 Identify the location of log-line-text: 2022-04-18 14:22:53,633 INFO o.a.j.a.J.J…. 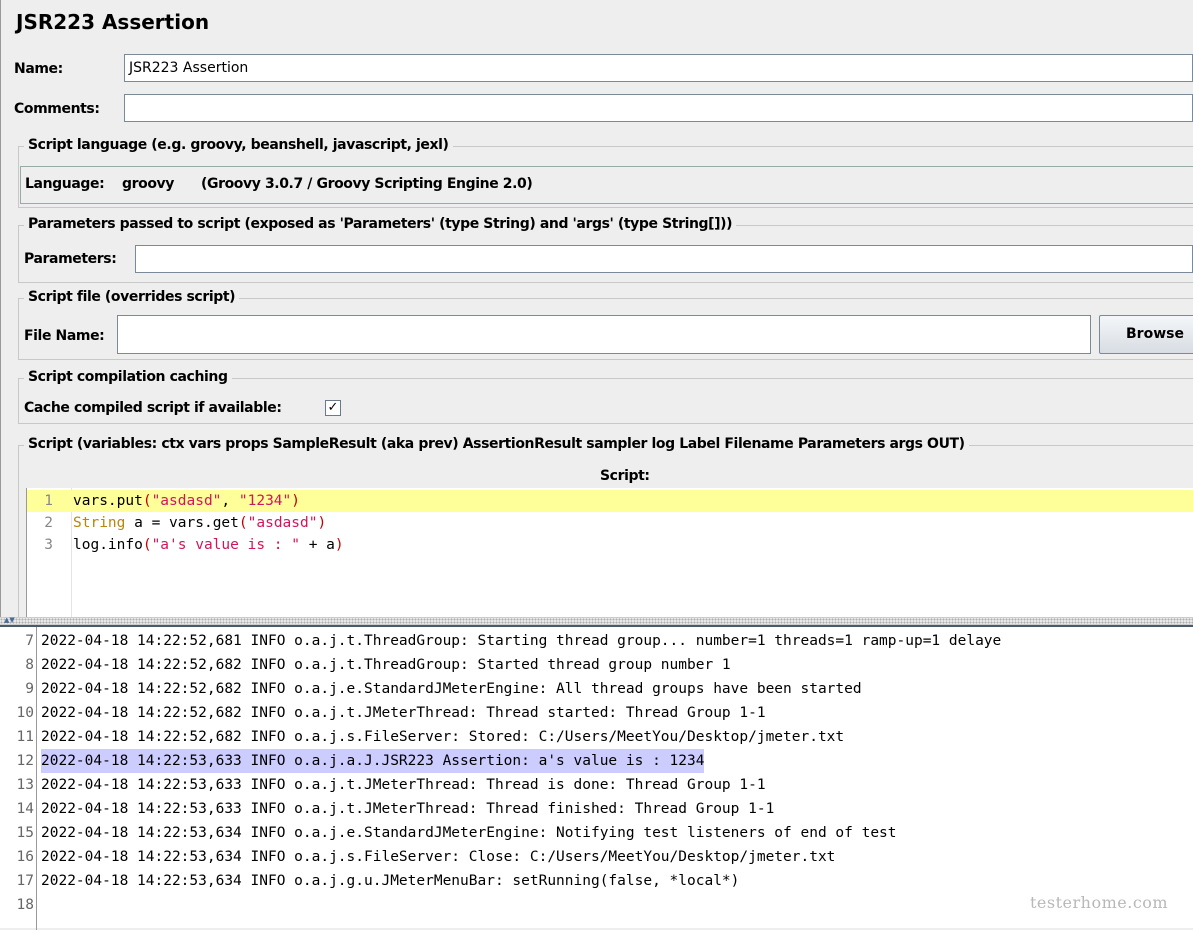
(373, 761).